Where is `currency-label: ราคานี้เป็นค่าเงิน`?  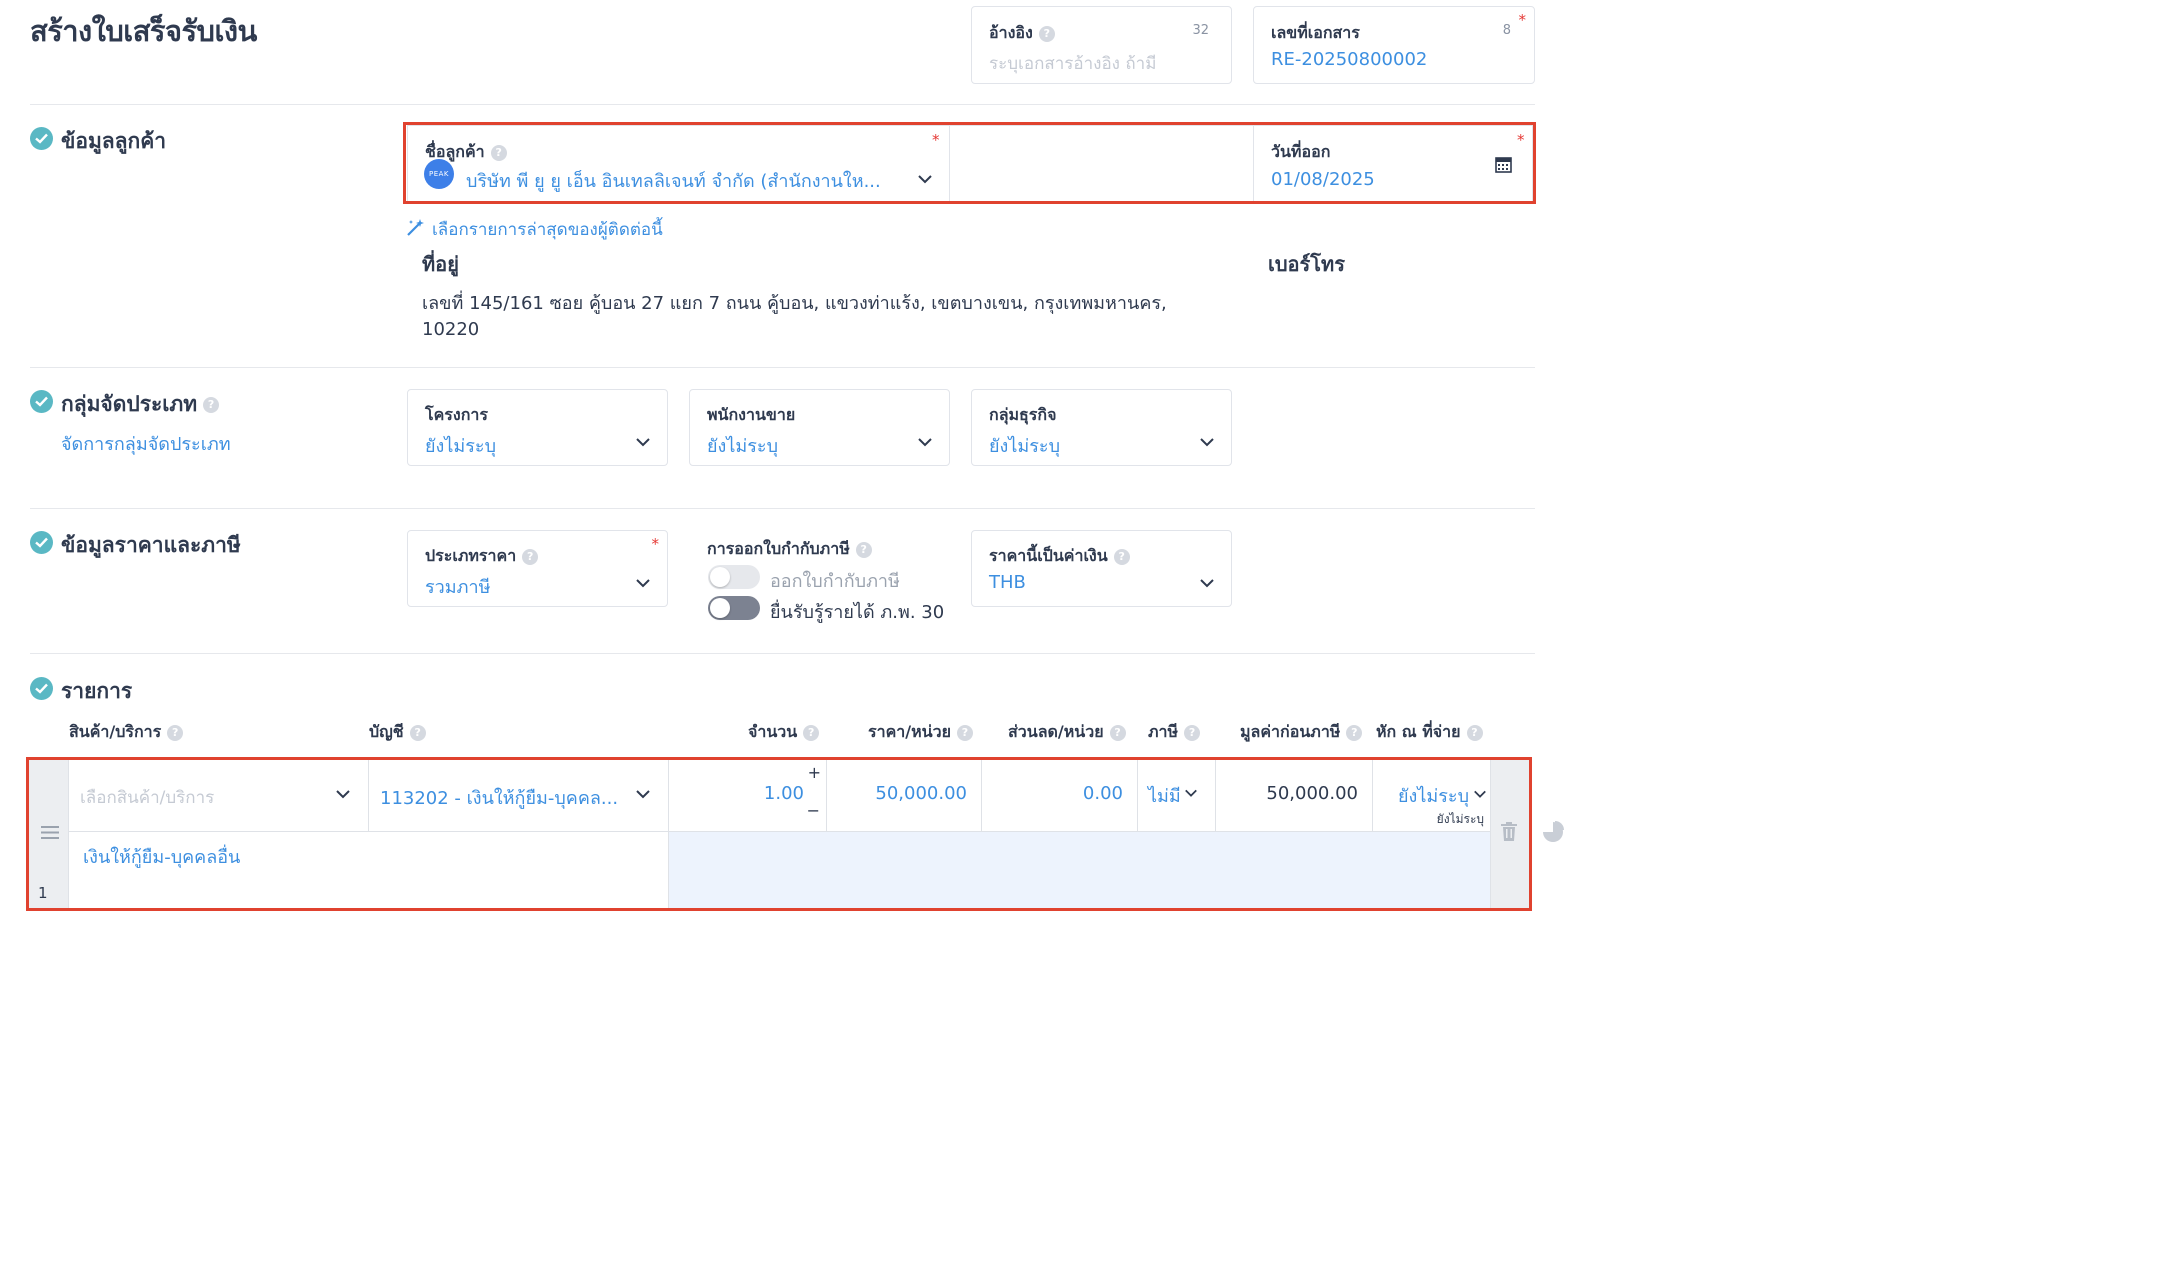 currency-label: ราคานี้เป็นค่าเงิน is located at coordinates (1048, 555).